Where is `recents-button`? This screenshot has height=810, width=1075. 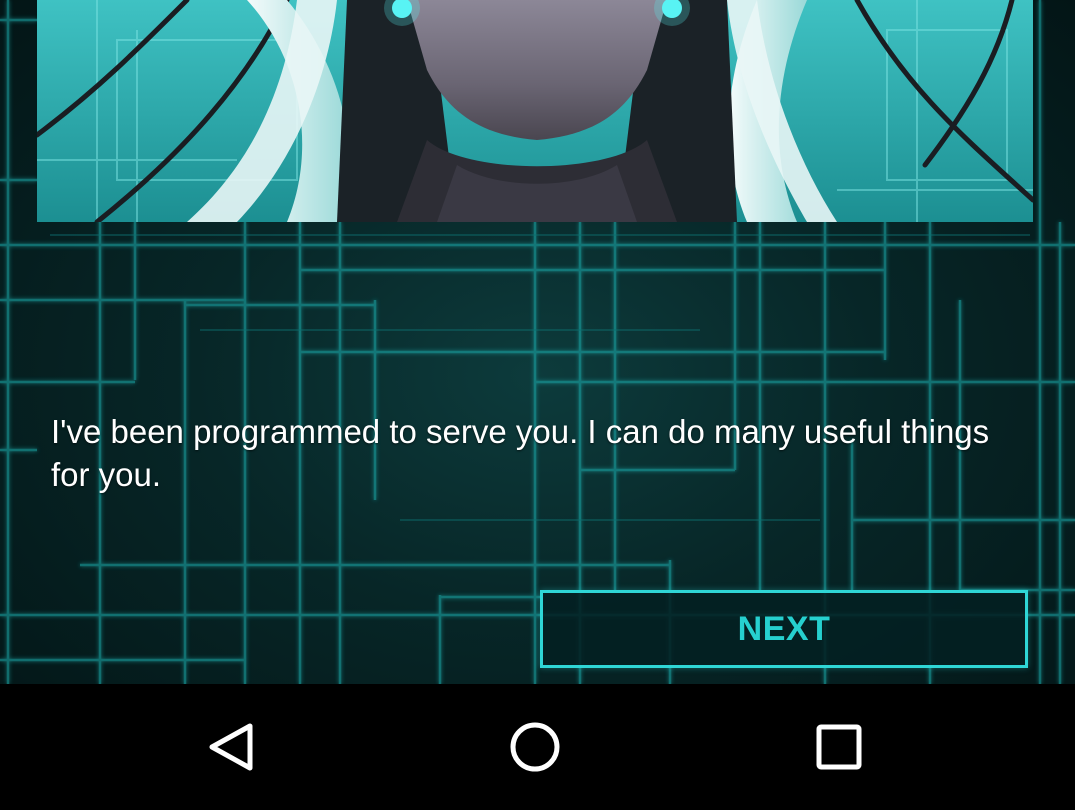 recents-button is located at coordinates (839, 747).